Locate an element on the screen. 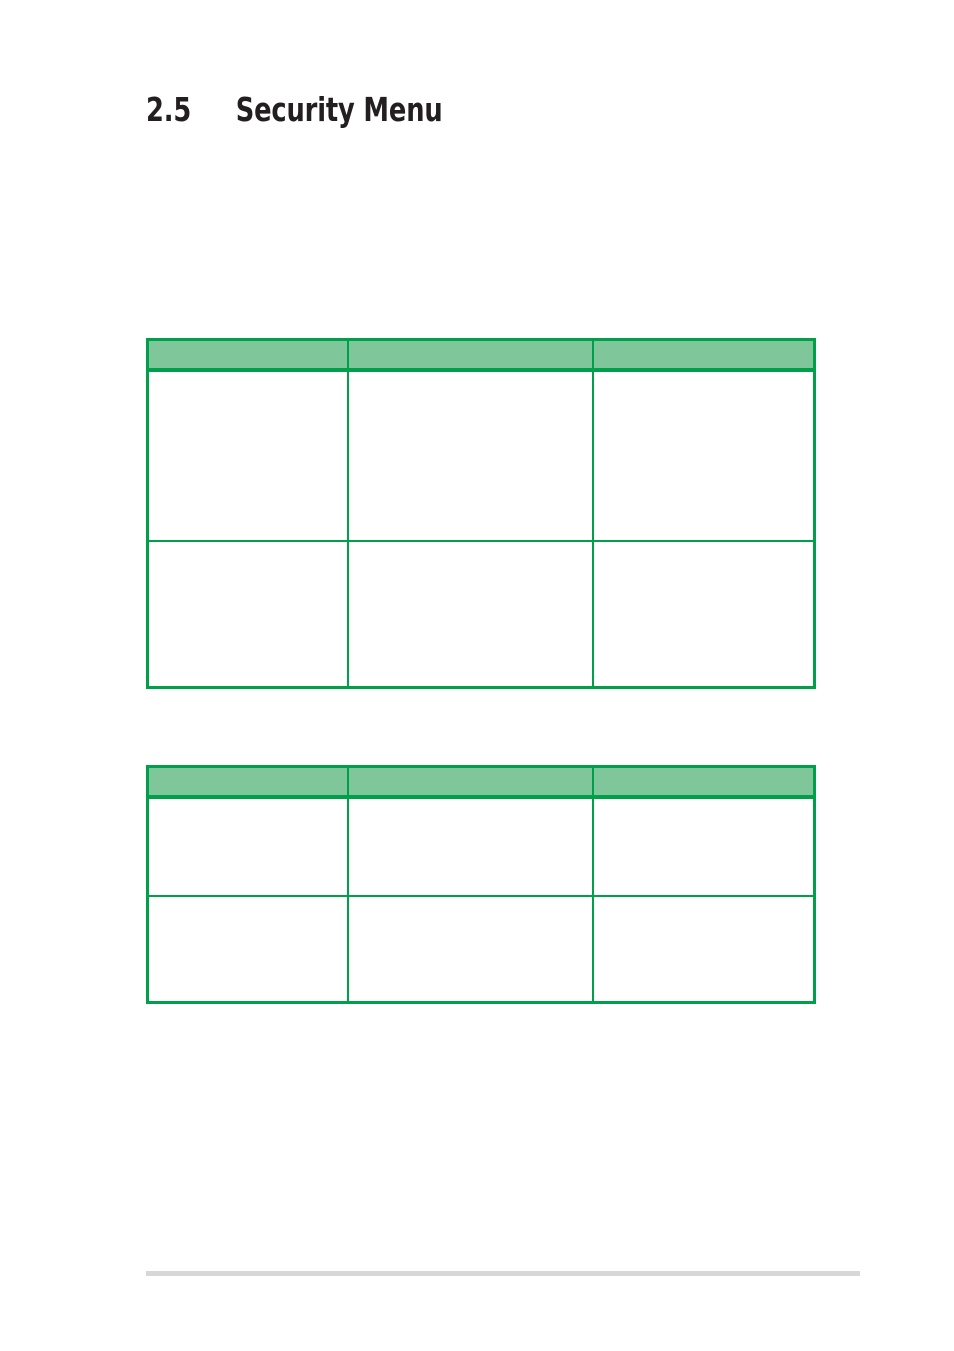  page-title: 2.5 Security Menu is located at coordinates (294, 110).